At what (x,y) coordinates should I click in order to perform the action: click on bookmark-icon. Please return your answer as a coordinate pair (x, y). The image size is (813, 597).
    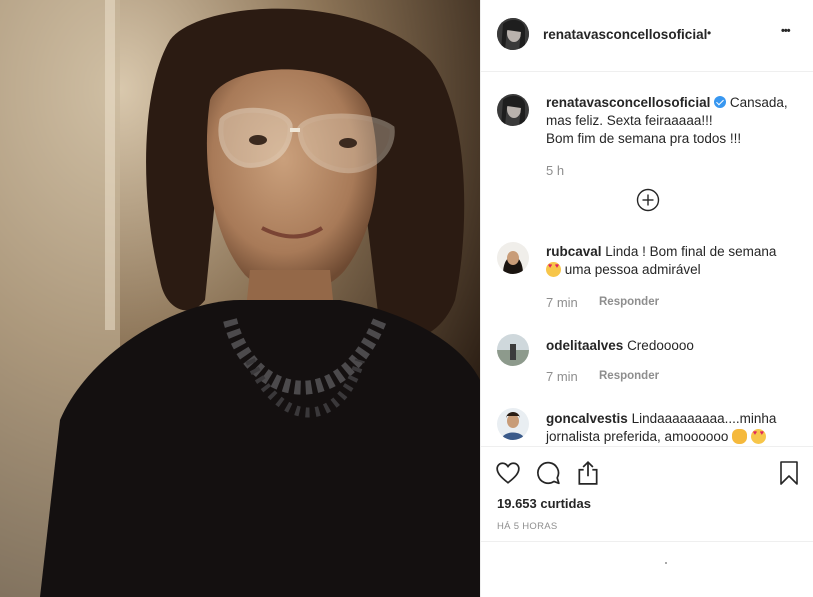
    Looking at the image, I should click on (789, 473).